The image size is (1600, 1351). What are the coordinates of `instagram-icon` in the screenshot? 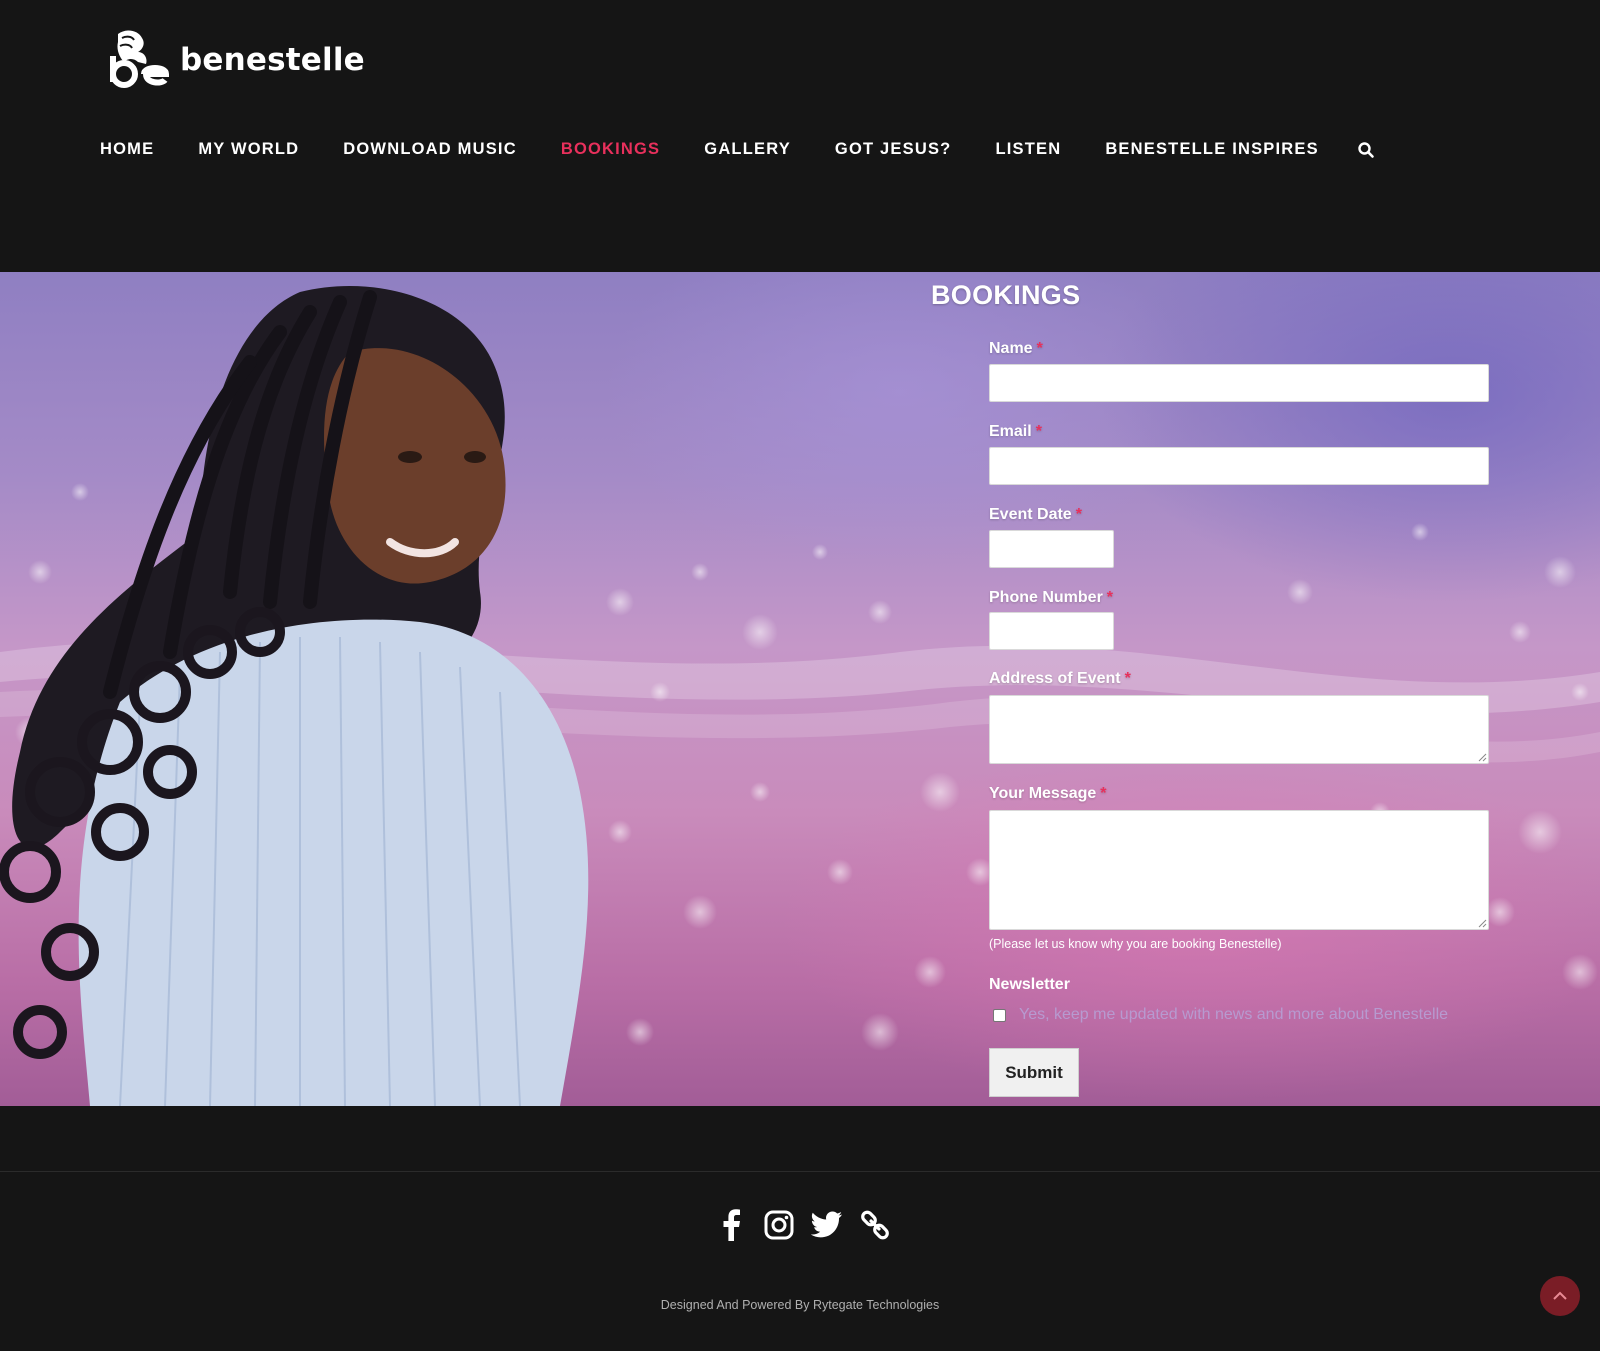 It's located at (779, 1225).